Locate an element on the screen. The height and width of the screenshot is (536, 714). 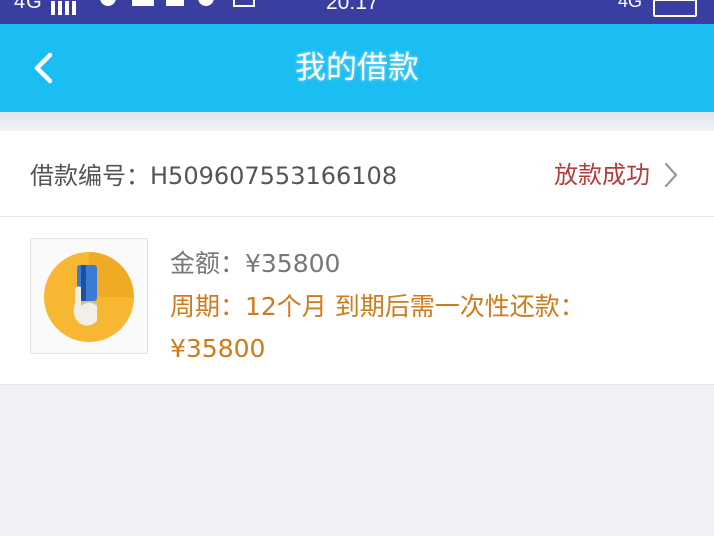
header-shadow is located at coordinates (357, 121).